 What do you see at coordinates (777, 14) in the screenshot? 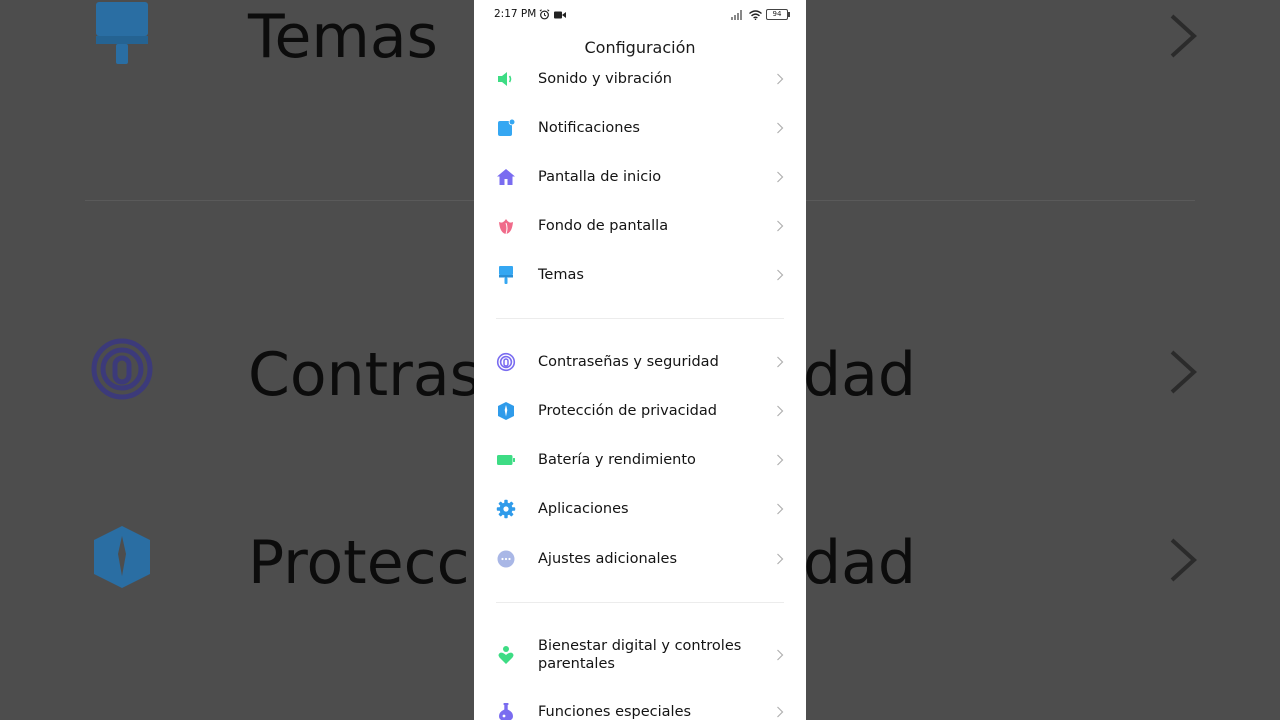
I see `battery-indicator: 94` at bounding box center [777, 14].